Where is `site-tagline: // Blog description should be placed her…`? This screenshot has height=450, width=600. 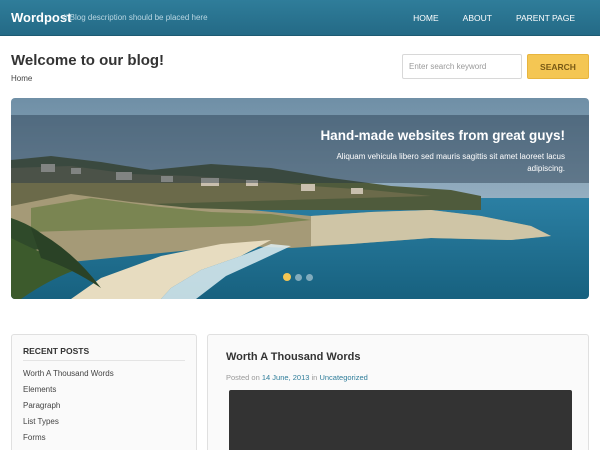
site-tagline: // Blog description should be placed her… is located at coordinates (135, 17).